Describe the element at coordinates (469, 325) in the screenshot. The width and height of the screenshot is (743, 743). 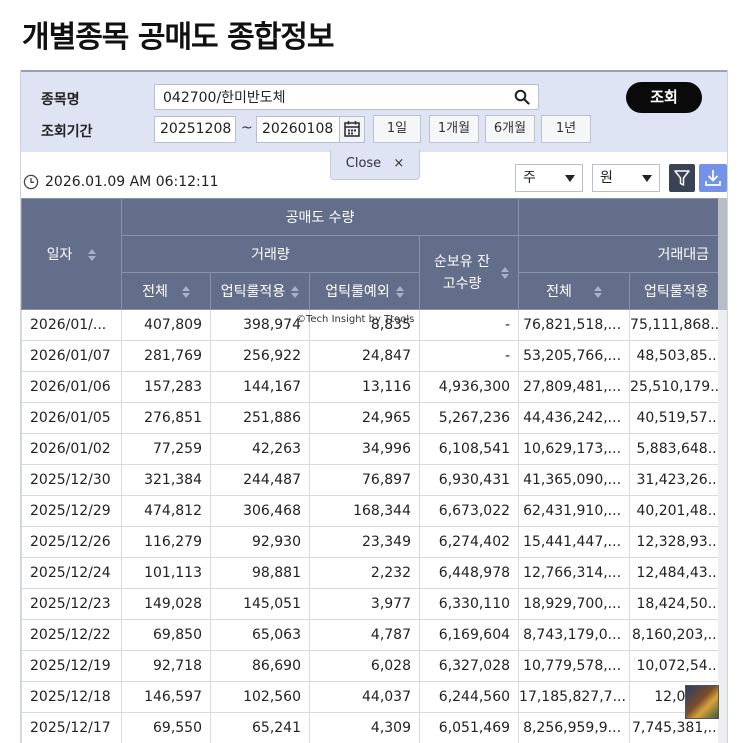
I see `net-balance-cell: -` at that location.